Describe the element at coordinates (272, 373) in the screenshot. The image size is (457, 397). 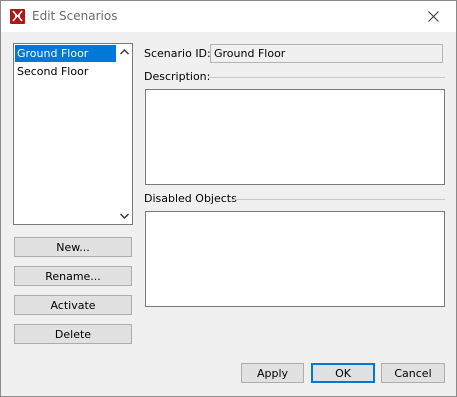
I see `apply-button: Apply` at that location.